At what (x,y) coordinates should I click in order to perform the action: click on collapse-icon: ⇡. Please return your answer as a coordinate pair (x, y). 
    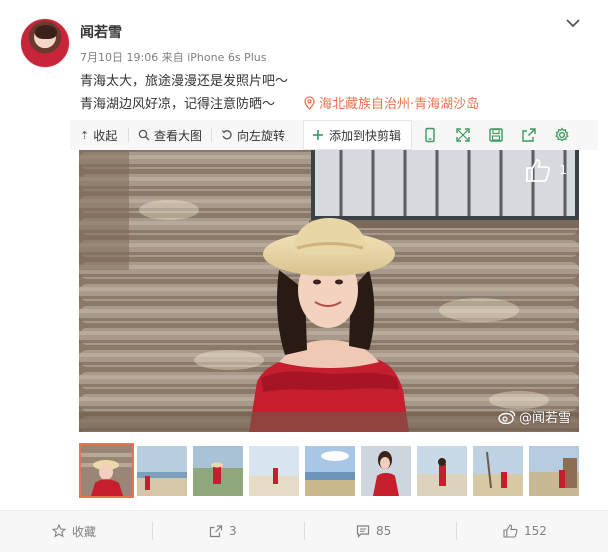
    Looking at the image, I should click on (85, 135).